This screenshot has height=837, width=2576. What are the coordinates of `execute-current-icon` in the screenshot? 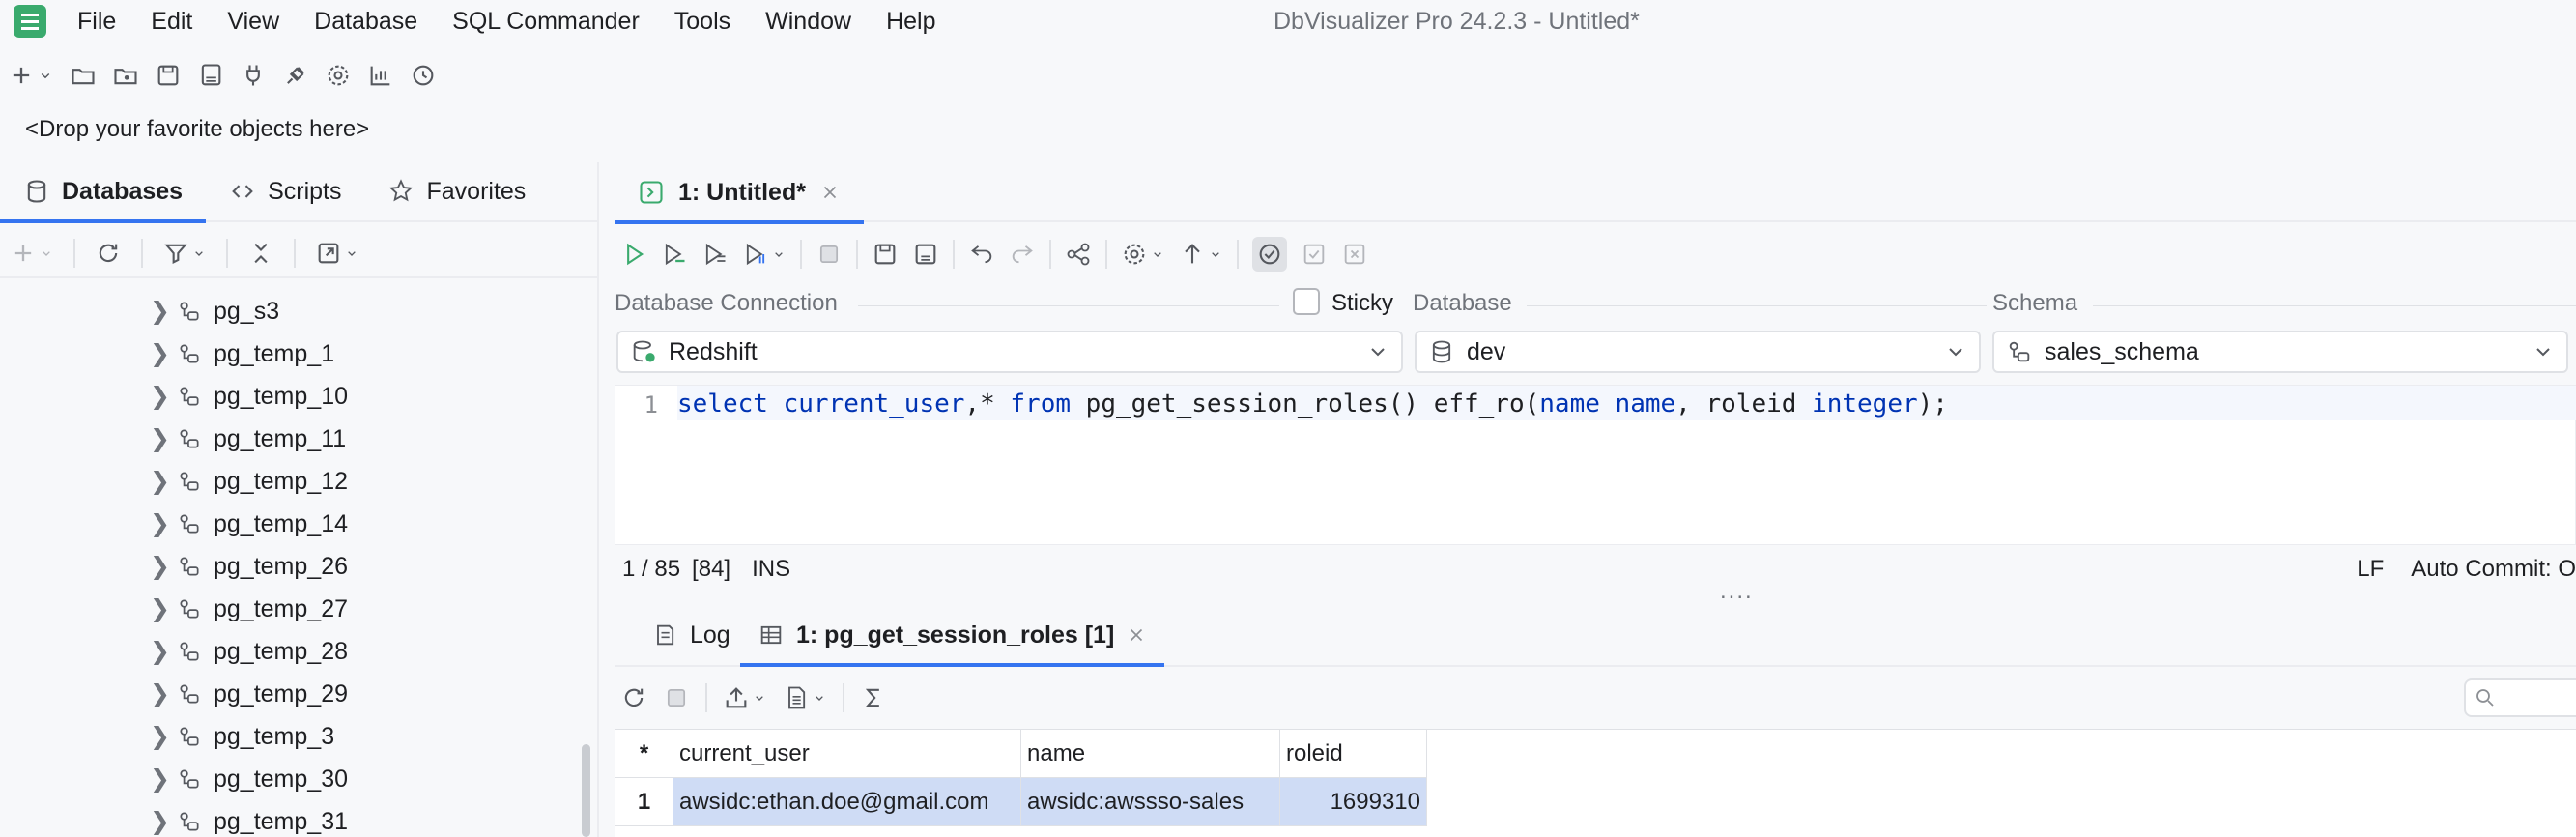 It's located at (675, 254).